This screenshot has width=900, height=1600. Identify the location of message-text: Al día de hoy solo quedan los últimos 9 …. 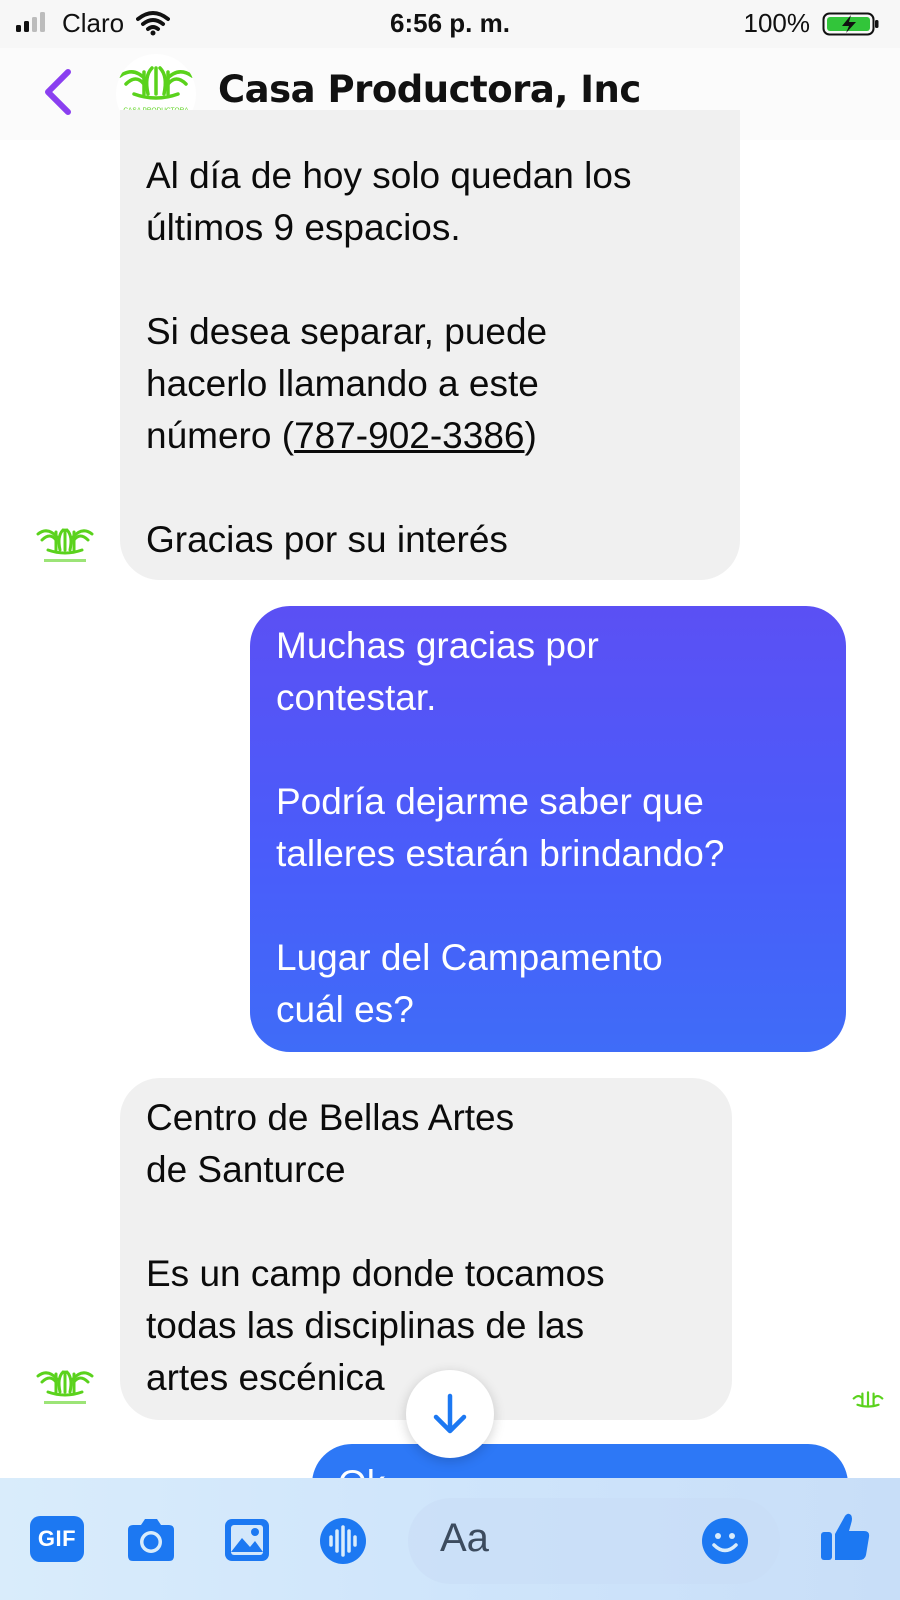
(389, 305).